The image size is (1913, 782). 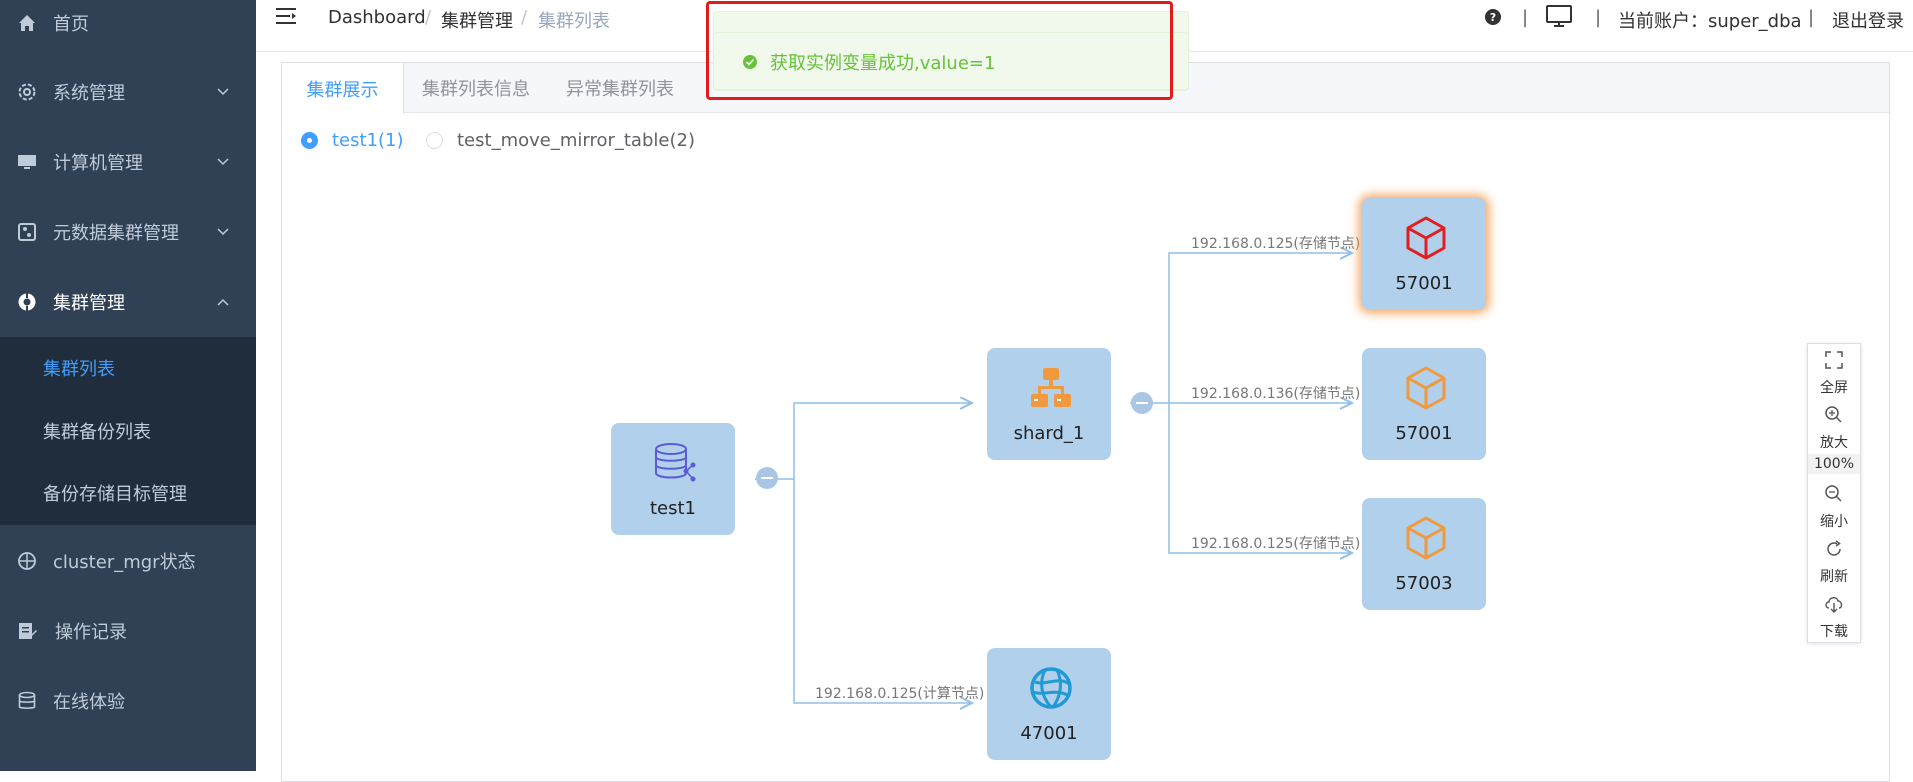 What do you see at coordinates (1276, 244) in the screenshot?
I see `edge-label-storage-1: 192.168.0.125(存储节点)` at bounding box center [1276, 244].